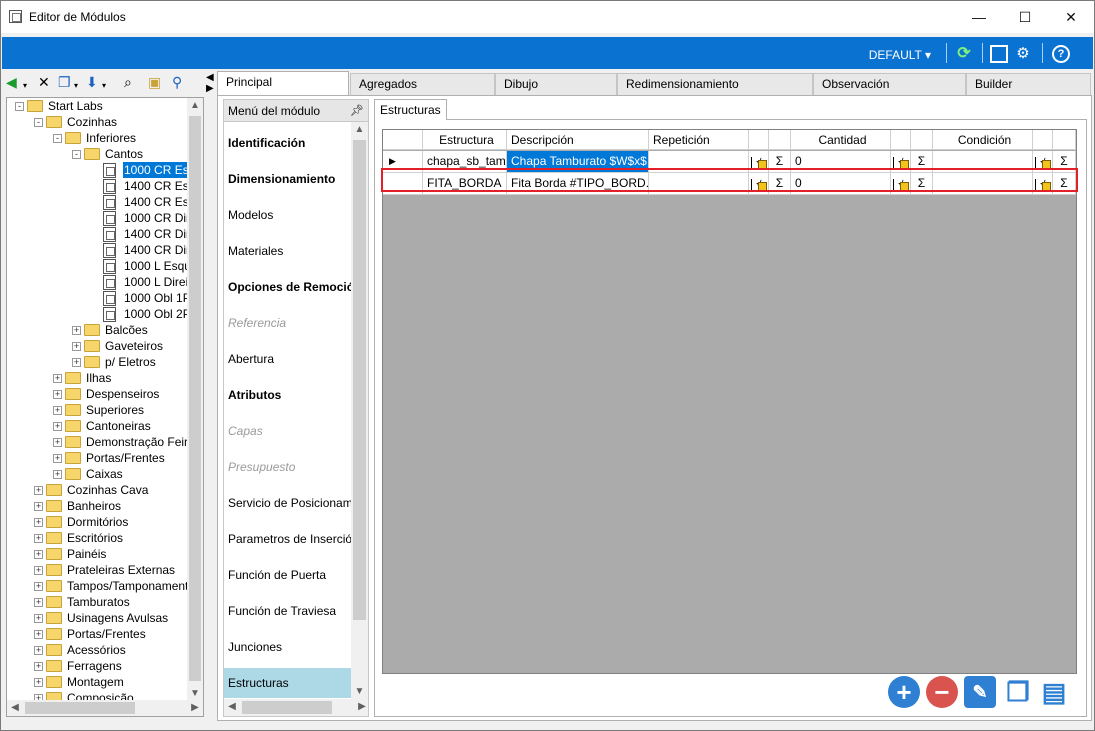  I want to click on menu-item-materiales: Materiales, so click(288, 251).